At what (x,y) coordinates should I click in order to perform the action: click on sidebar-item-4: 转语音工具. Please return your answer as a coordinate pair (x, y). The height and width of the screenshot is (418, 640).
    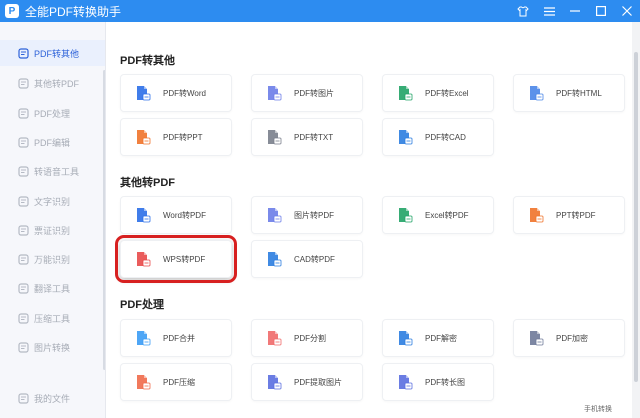
    Looking at the image, I should click on (52, 171).